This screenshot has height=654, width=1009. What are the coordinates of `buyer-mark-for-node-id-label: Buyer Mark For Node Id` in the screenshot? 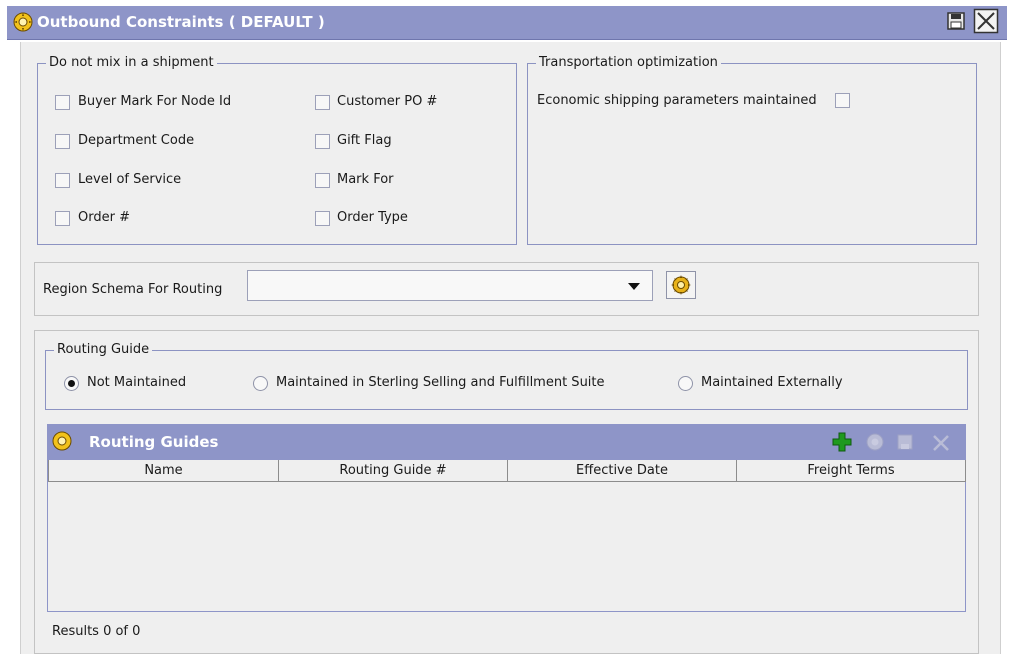 It's located at (155, 101).